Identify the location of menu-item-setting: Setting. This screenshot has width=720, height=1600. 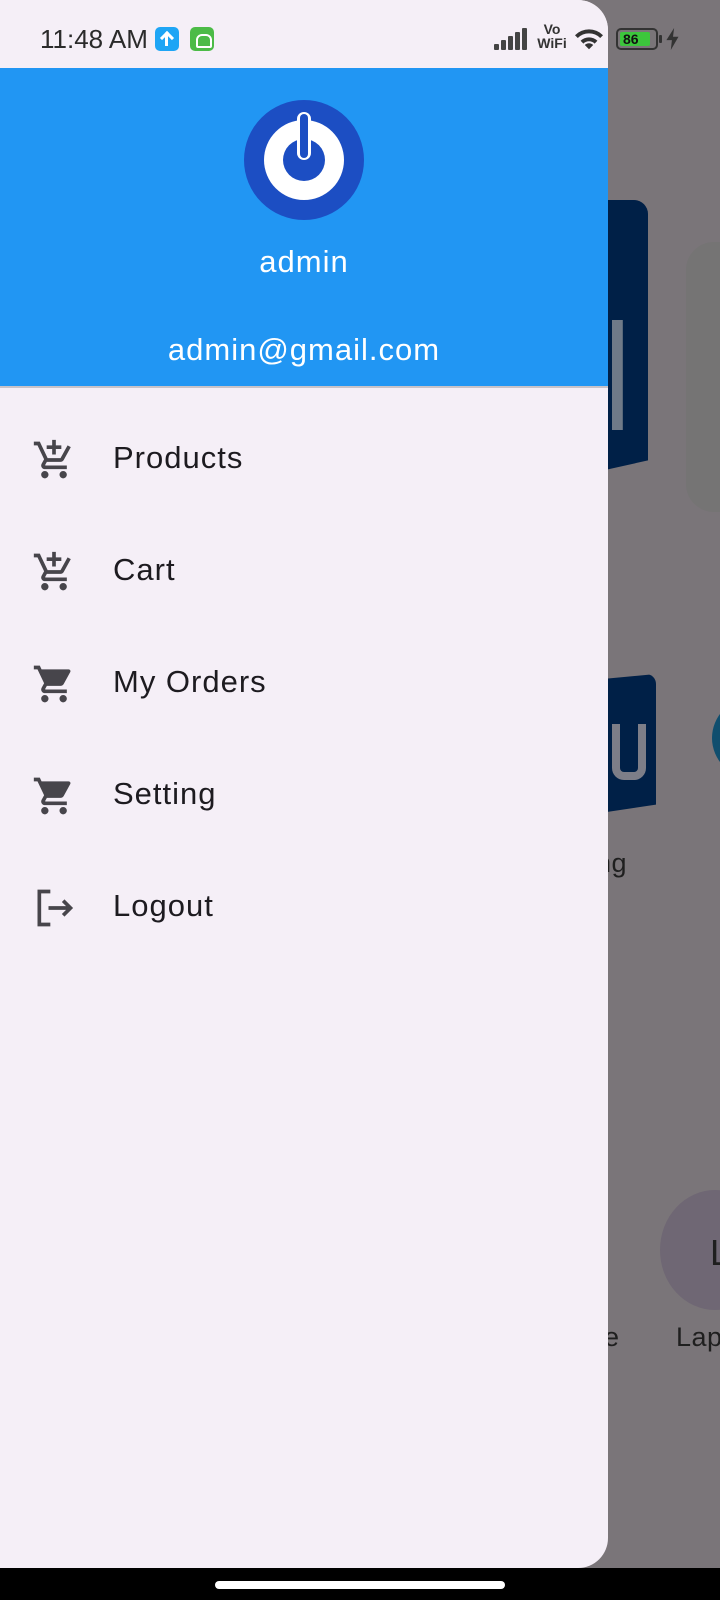
(304, 794).